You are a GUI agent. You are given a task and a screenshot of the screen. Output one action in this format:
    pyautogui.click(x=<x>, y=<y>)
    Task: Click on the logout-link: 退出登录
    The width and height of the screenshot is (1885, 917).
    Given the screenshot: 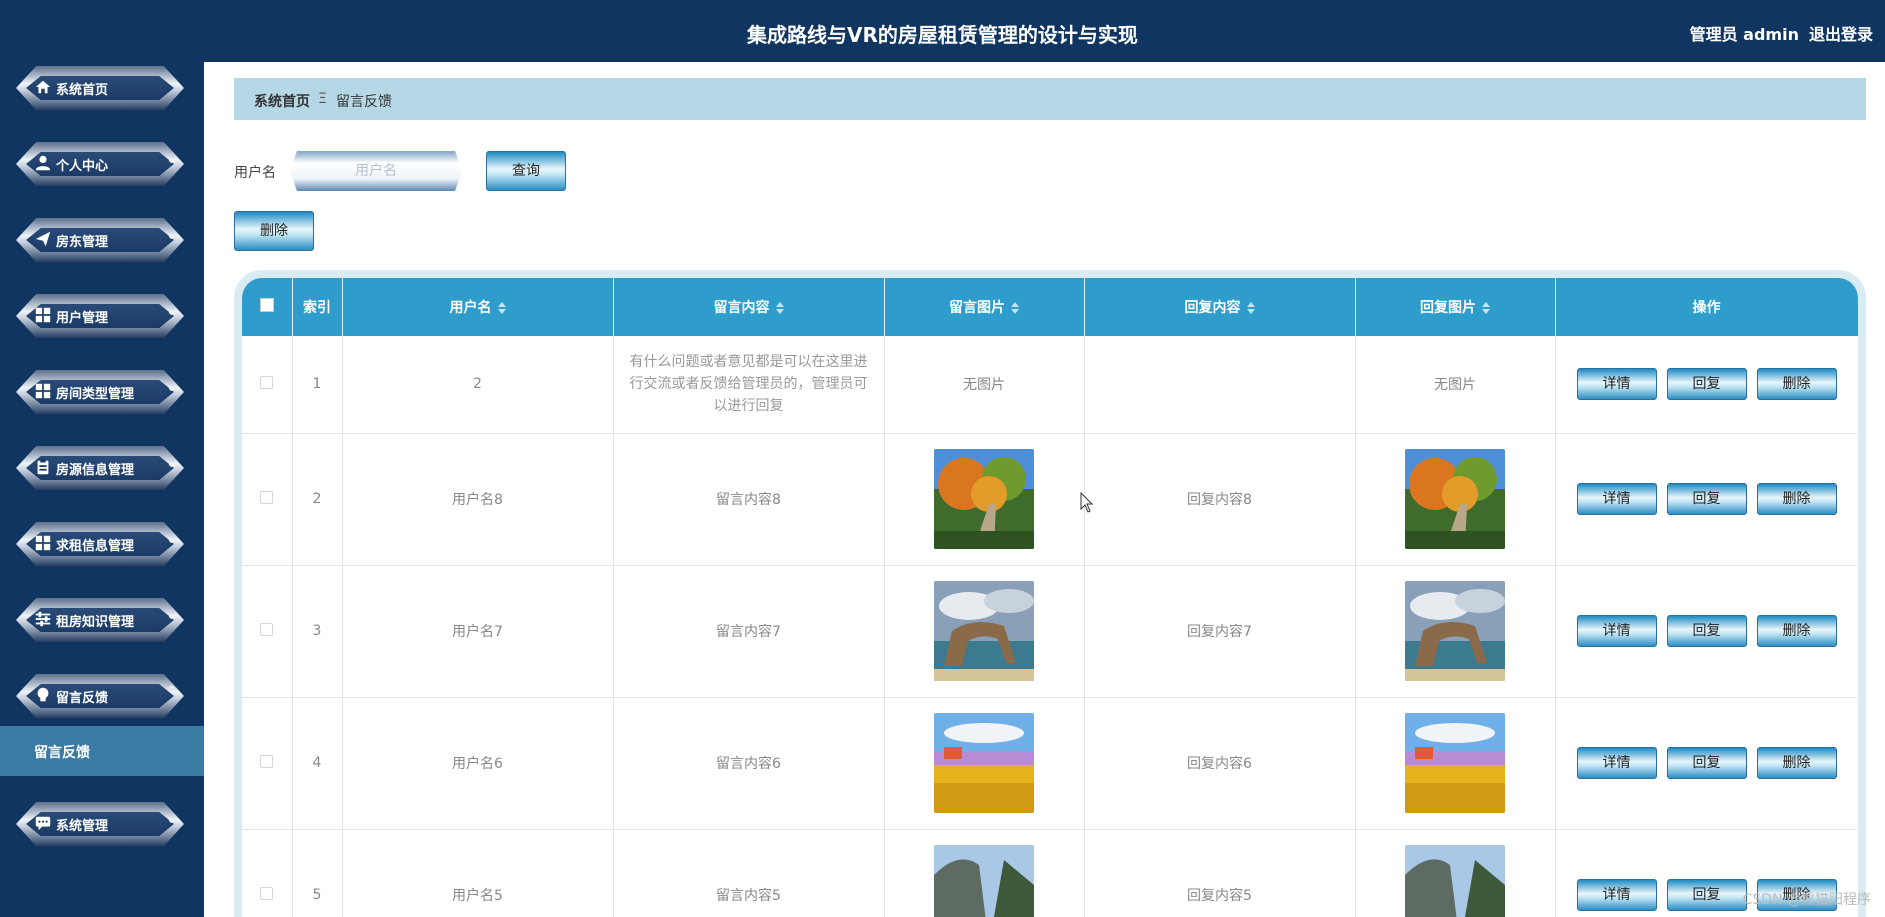 What is the action you would take?
    pyautogui.click(x=1841, y=33)
    